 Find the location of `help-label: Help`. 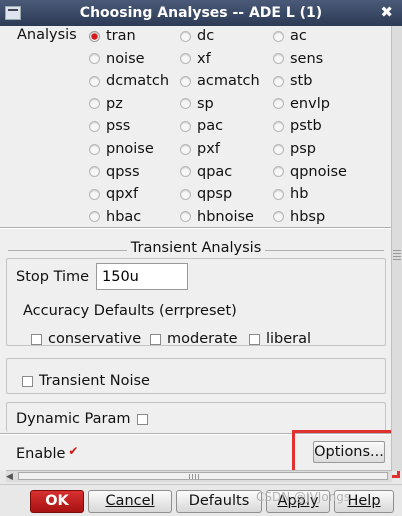

help-label: Help is located at coordinates (364, 501).